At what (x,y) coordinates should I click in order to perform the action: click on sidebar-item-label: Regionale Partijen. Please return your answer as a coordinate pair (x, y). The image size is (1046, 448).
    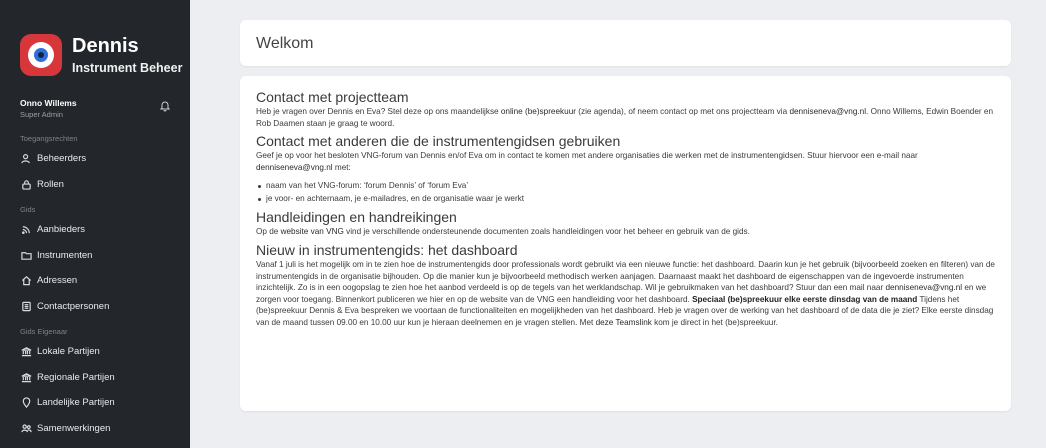
    Looking at the image, I should click on (76, 377).